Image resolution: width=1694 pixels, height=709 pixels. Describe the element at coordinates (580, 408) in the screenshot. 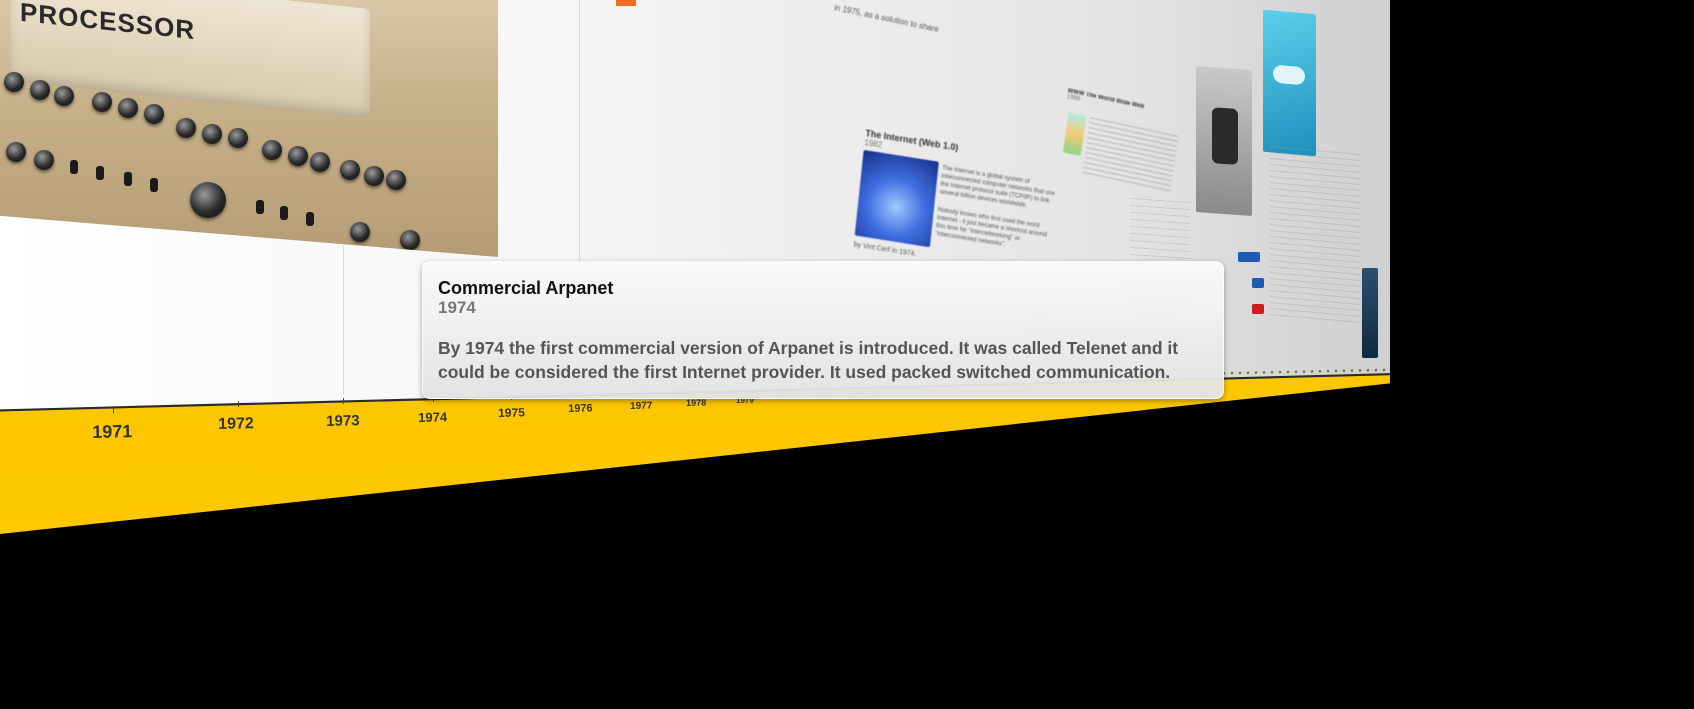

I see `year-label: 1976` at that location.